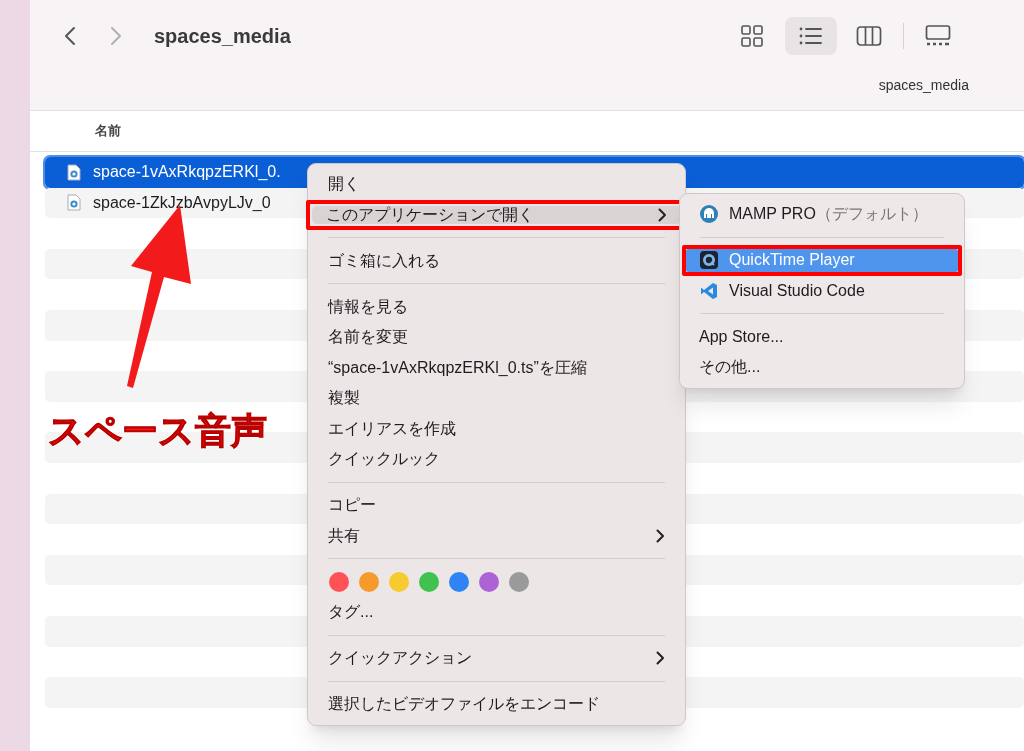  Describe the element at coordinates (187, 172) in the screenshot. I see `file-name: space-1vAxRkqpzERKl_0.` at that location.